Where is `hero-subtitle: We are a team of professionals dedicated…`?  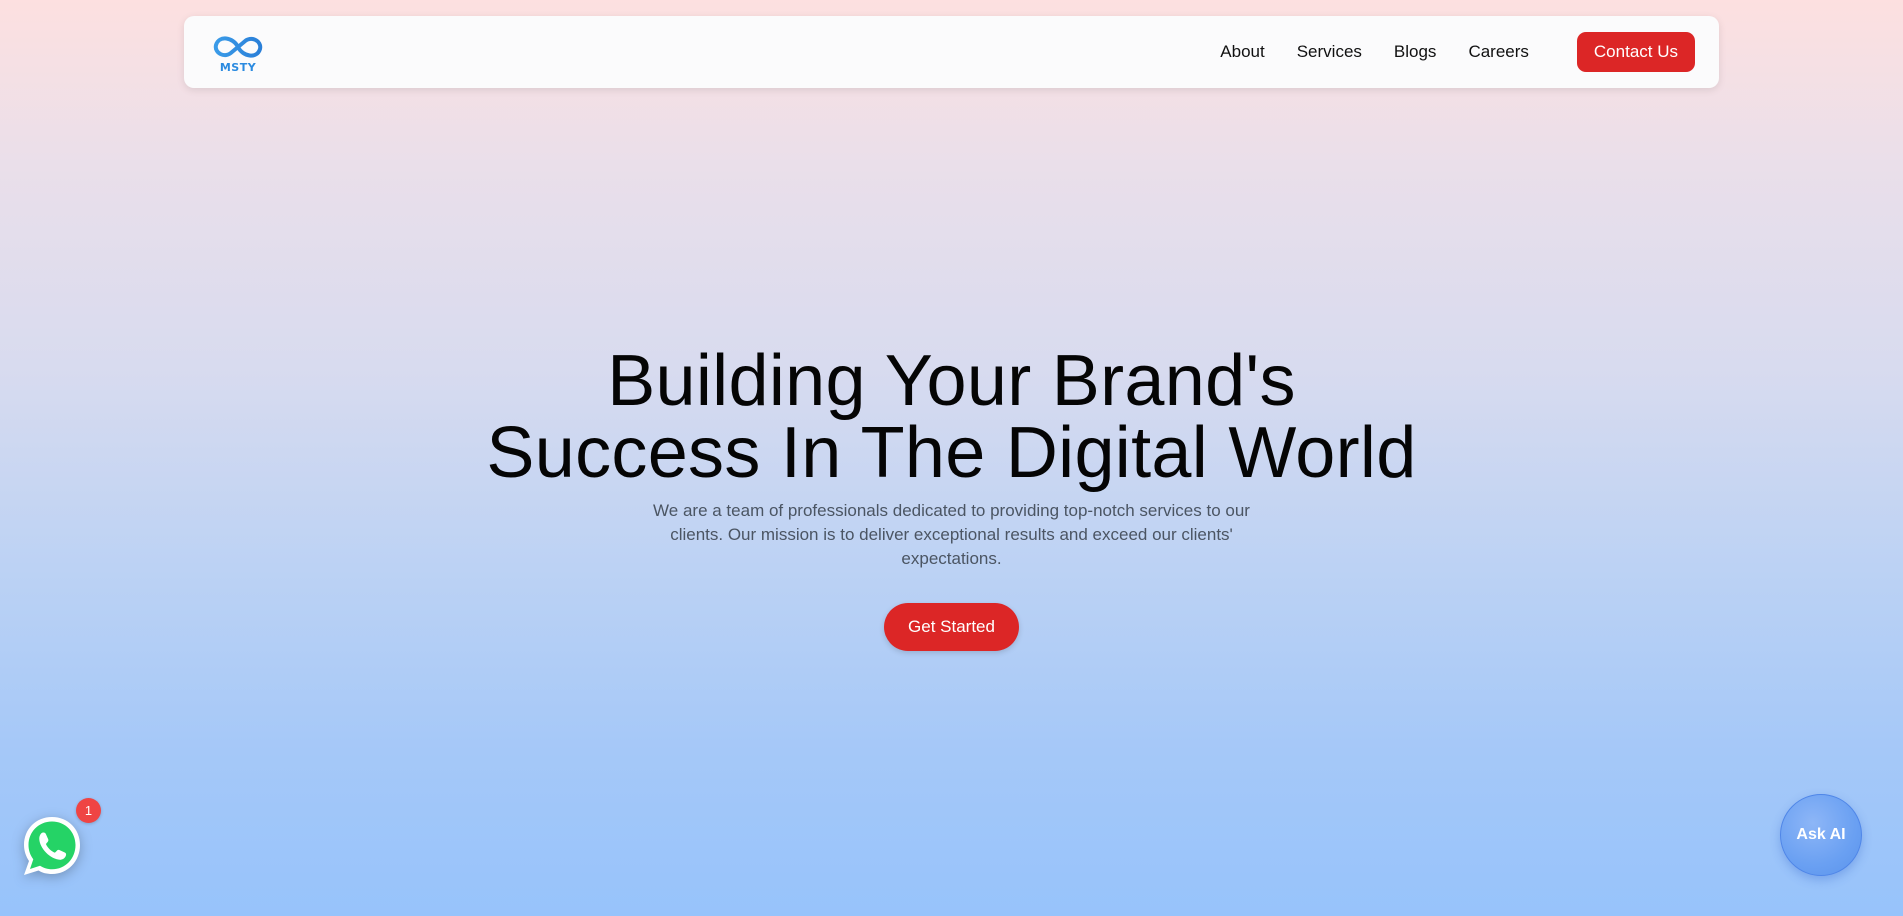
hero-subtitle: We are a team of professionals dedicated… is located at coordinates (951, 534).